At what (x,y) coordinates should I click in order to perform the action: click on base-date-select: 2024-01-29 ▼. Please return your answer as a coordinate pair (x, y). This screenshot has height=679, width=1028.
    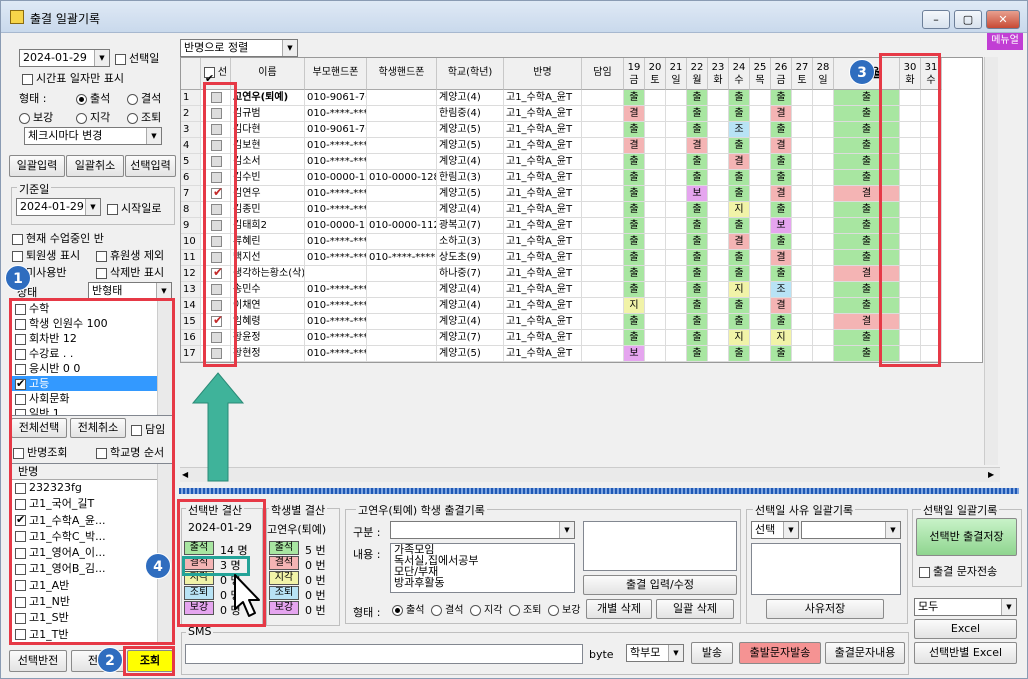
    Looking at the image, I should click on (58, 207).